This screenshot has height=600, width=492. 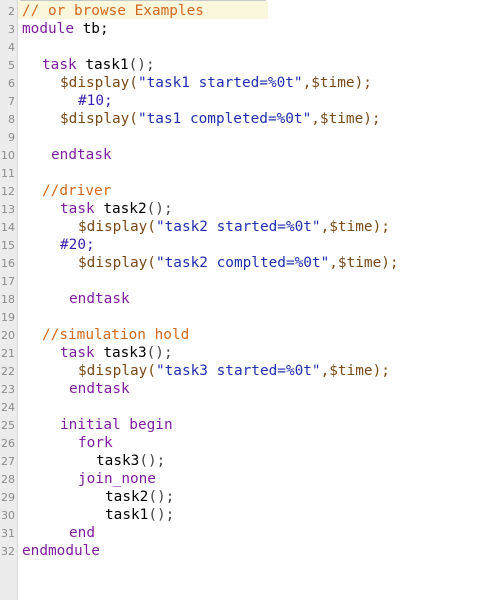 I want to click on code-line: 9, so click(x=246, y=137).